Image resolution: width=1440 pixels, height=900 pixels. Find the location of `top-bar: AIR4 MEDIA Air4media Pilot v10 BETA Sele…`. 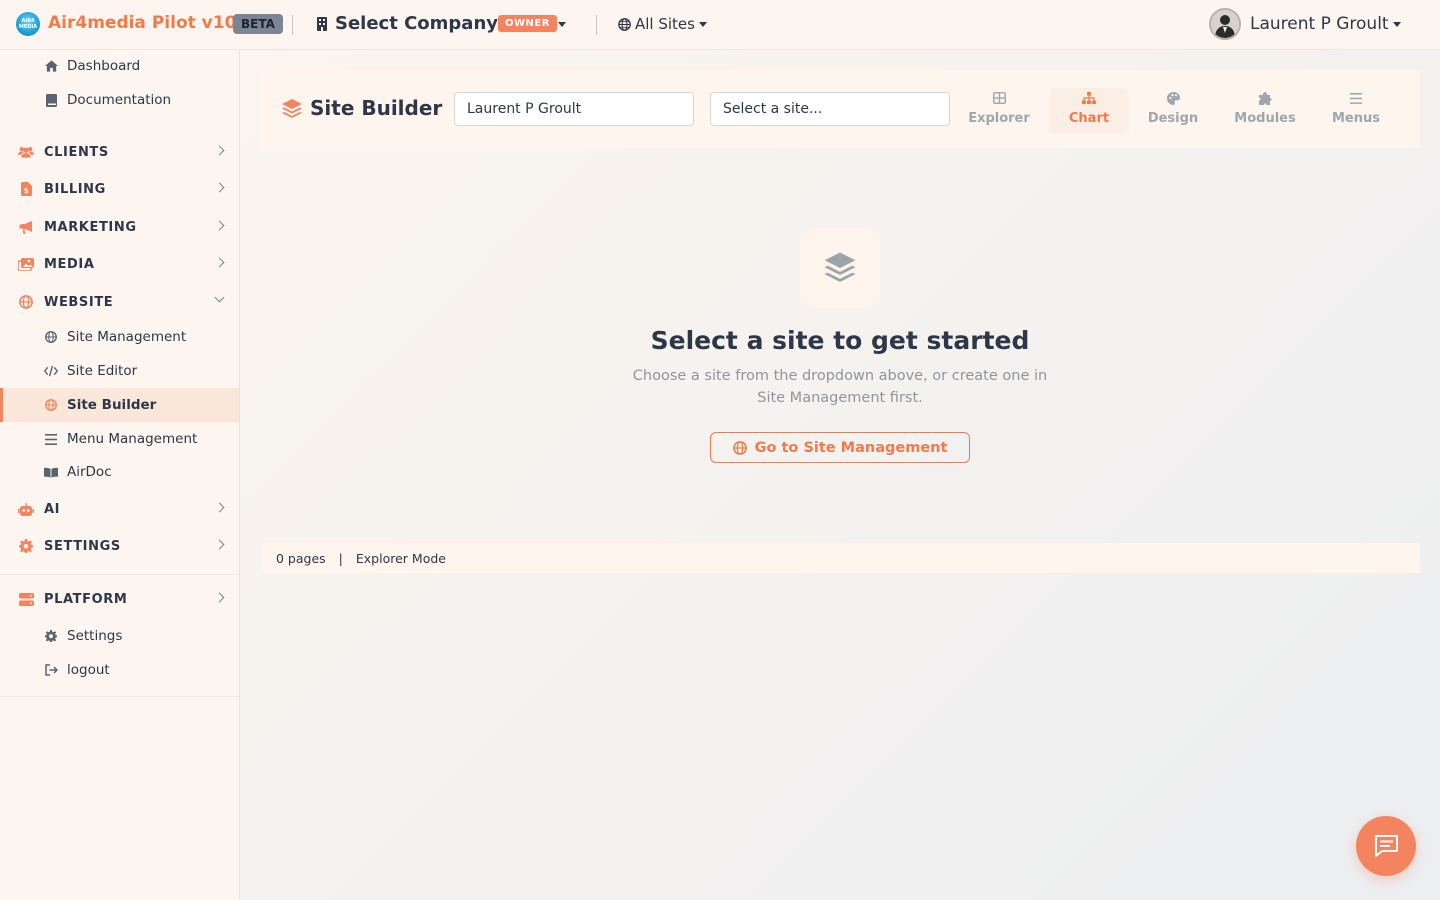

top-bar: AIR4 MEDIA Air4media Pilot v10 BETA Sele… is located at coordinates (720, 25).